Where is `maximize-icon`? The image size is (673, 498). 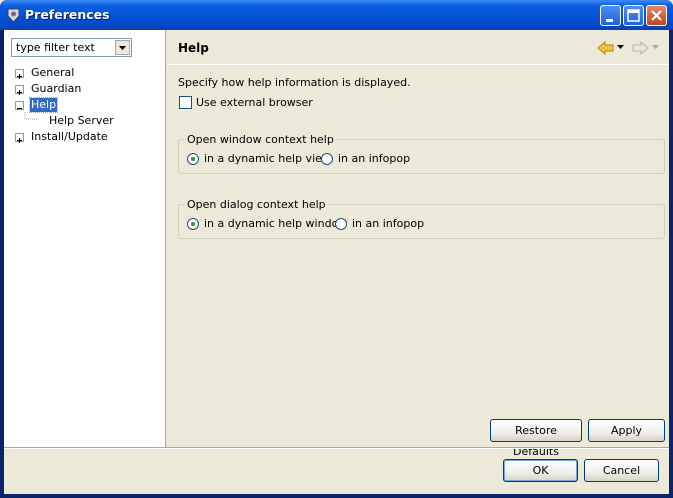 maximize-icon is located at coordinates (633, 15).